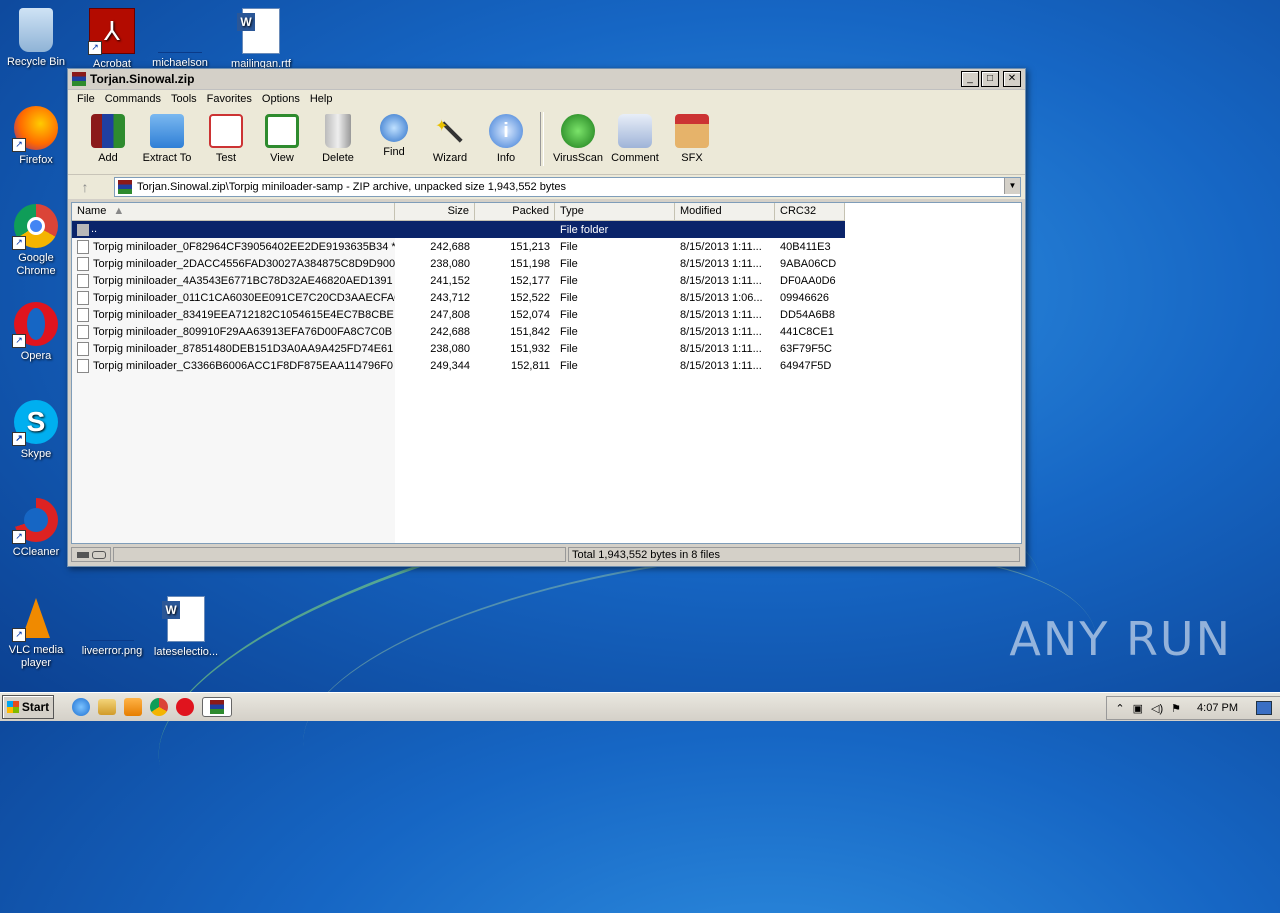 The image size is (1280, 913). What do you see at coordinates (970, 79) in the screenshot?
I see `minimize-button: _` at bounding box center [970, 79].